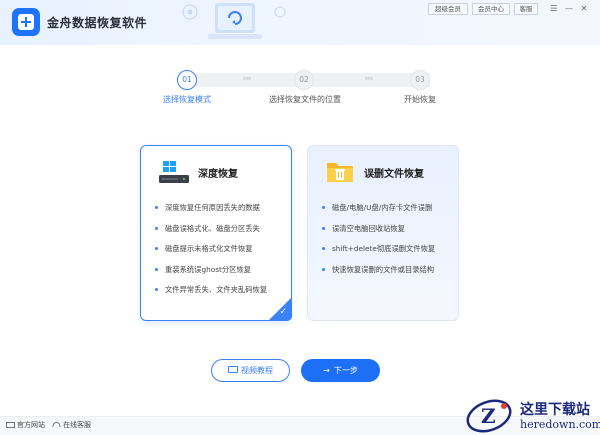 This screenshot has width=600, height=435. Describe the element at coordinates (378, 234) in the screenshot. I see `list-item: 误清空电脑回收站恢复` at that location.